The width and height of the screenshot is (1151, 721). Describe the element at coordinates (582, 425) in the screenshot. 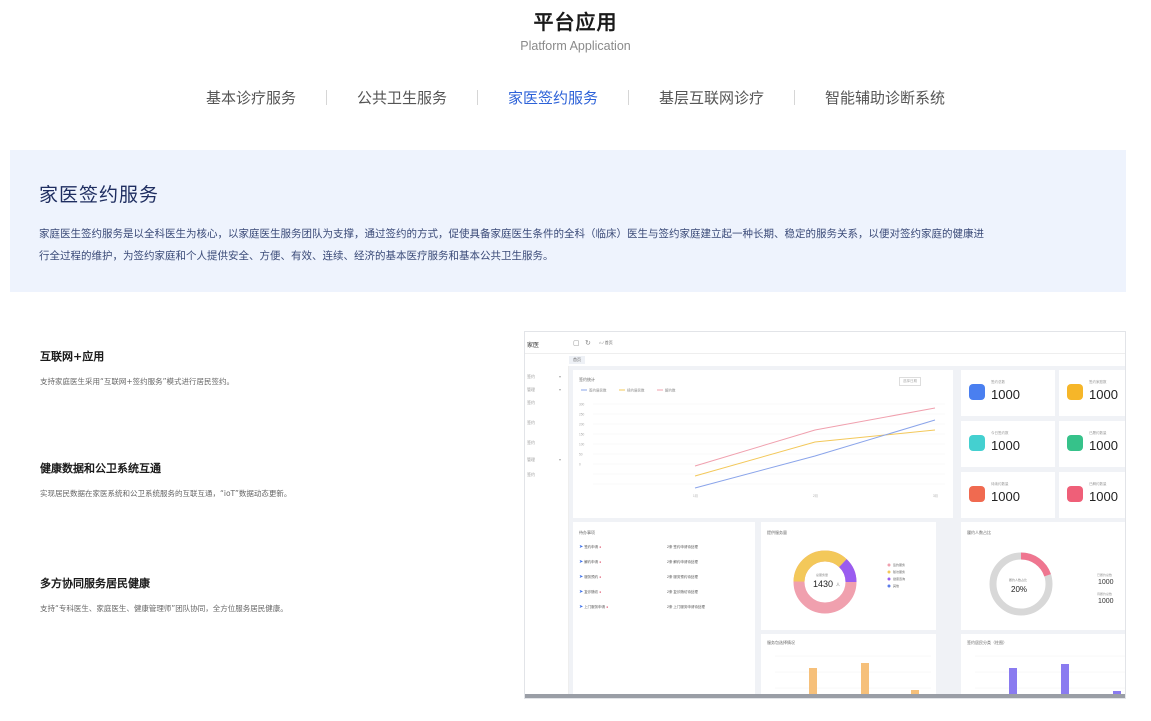

I see `y-tick-label: 200` at that location.